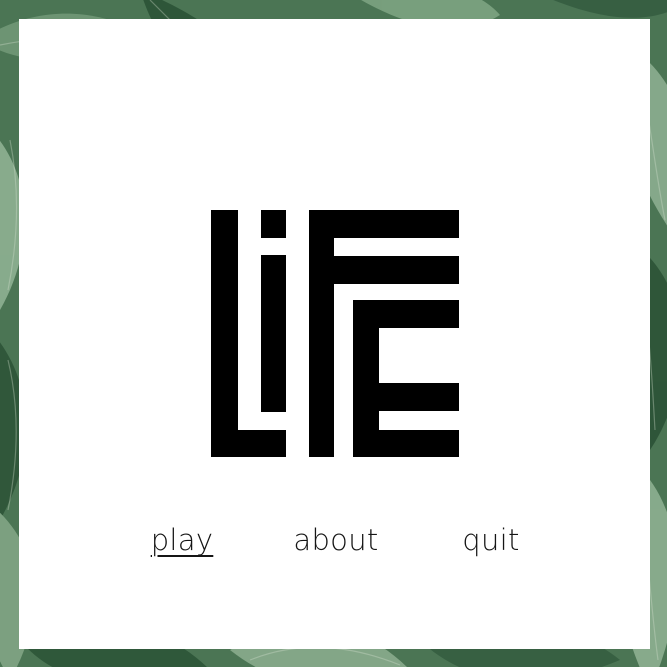 The image size is (667, 667). Describe the element at coordinates (182, 540) in the screenshot. I see `play-button: play` at that location.